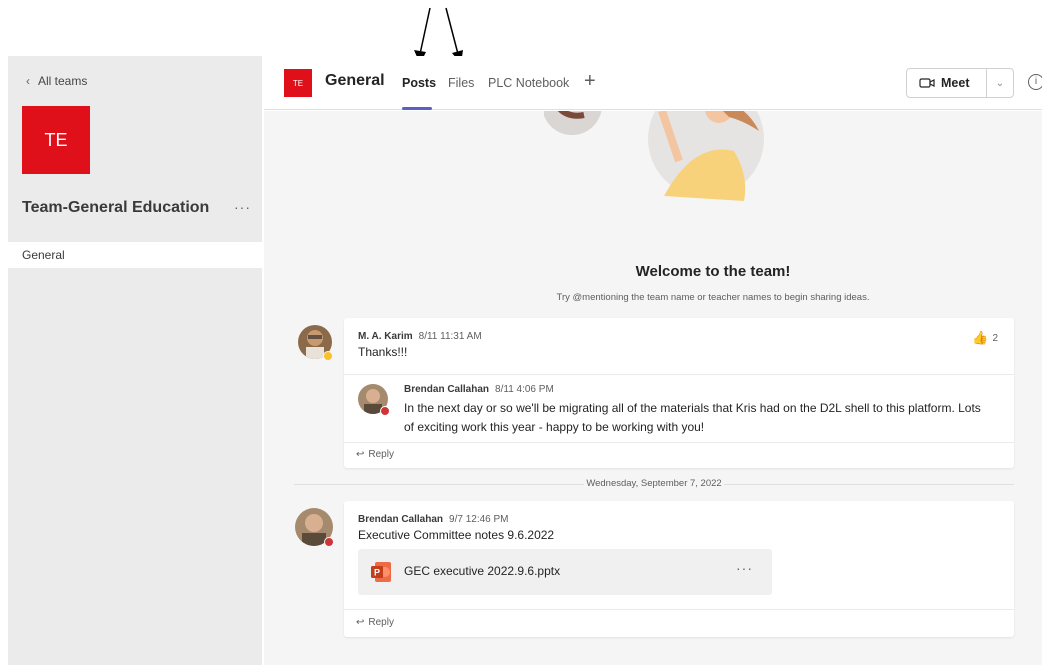 This screenshot has height=665, width=1042. Describe the element at coordinates (417, 108) in the screenshot. I see `active-tab-indicator` at that location.